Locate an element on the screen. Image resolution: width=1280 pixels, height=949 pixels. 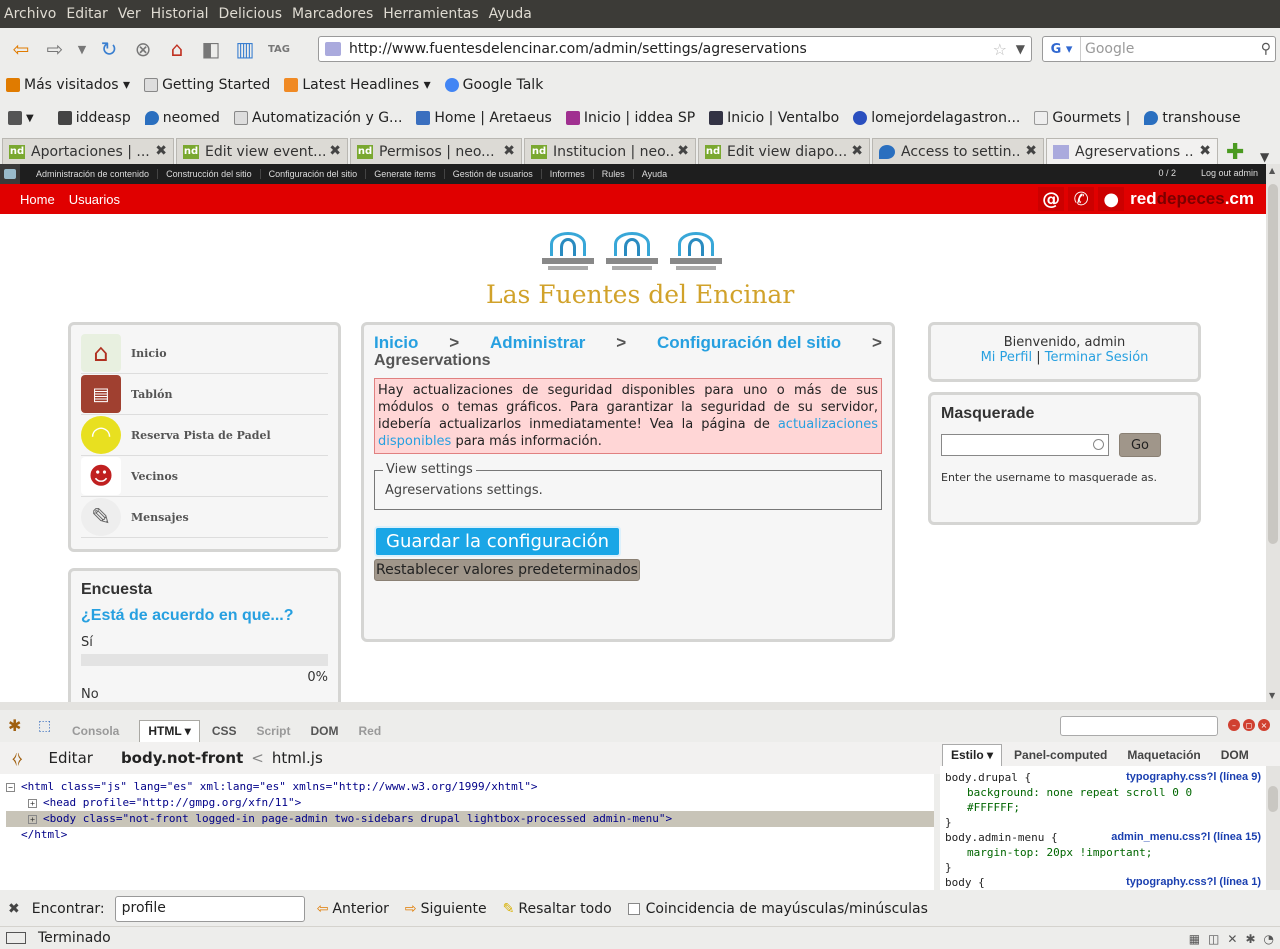
find-previous-button: ⇦ Anterior is located at coordinates (353, 909).